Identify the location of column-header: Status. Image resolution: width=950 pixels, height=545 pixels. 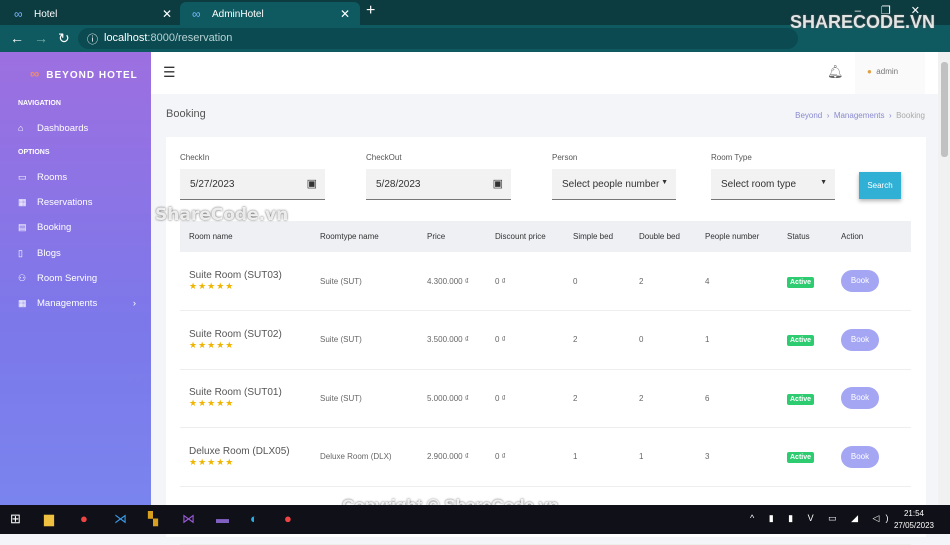
(805, 236).